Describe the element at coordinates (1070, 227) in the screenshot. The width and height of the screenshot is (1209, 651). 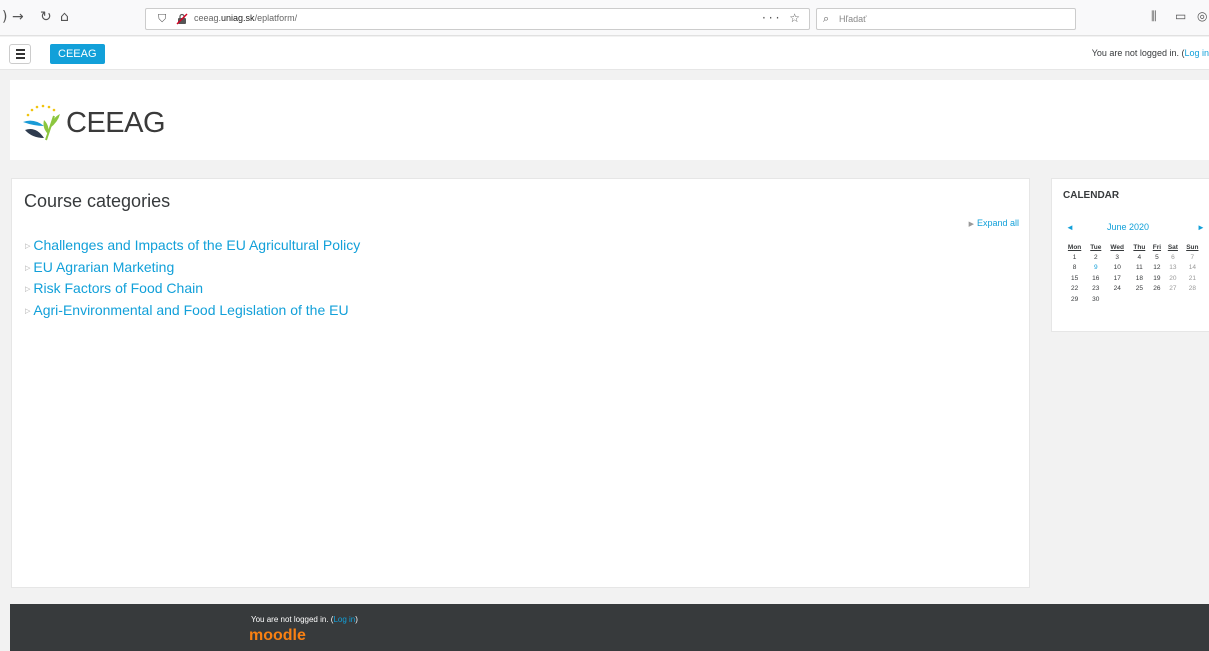
I see `prev-month-icon: ◄` at that location.